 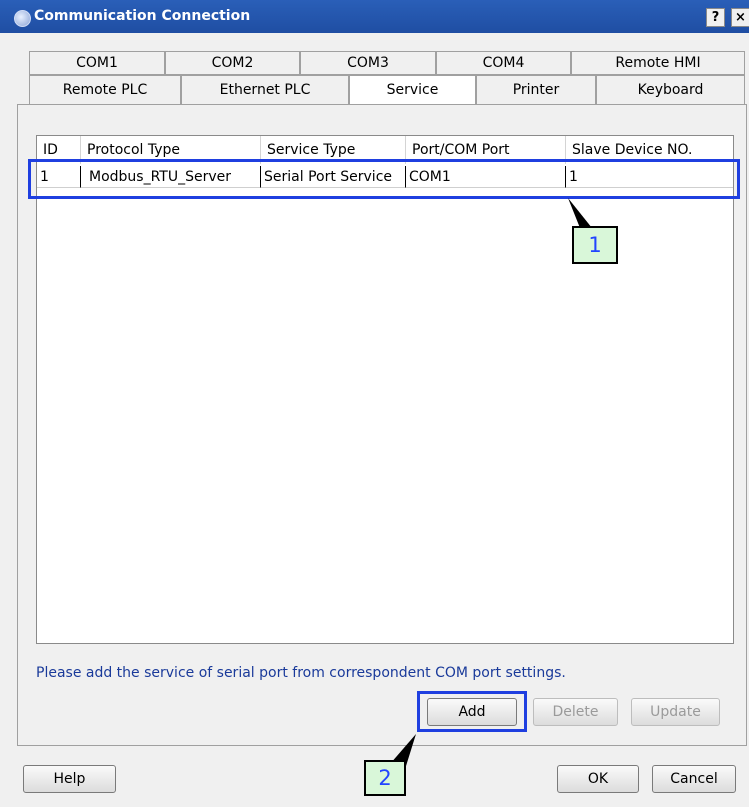 I want to click on tab-label: COM2, so click(x=232, y=63).